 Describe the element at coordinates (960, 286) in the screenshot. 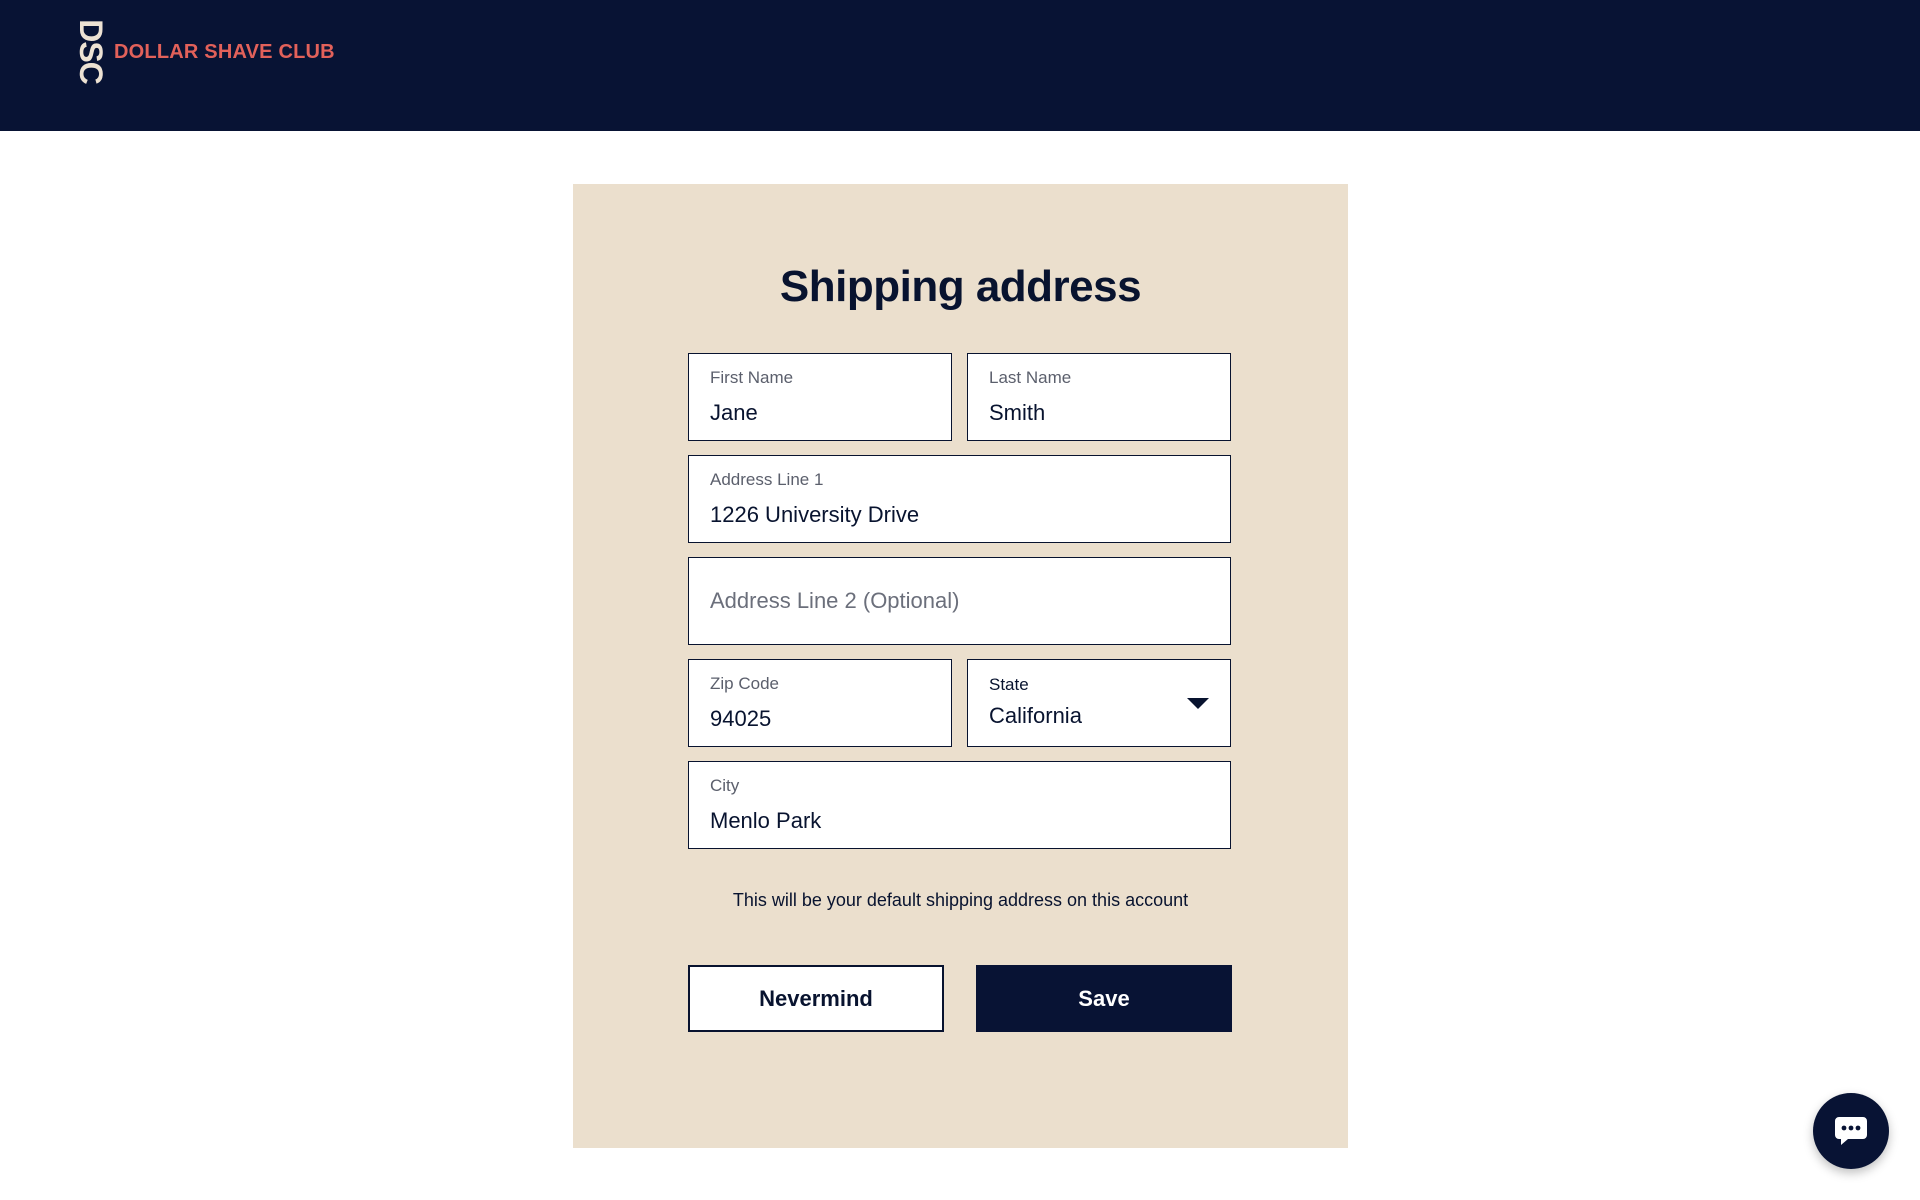

I see `page-title: Shipping address` at that location.